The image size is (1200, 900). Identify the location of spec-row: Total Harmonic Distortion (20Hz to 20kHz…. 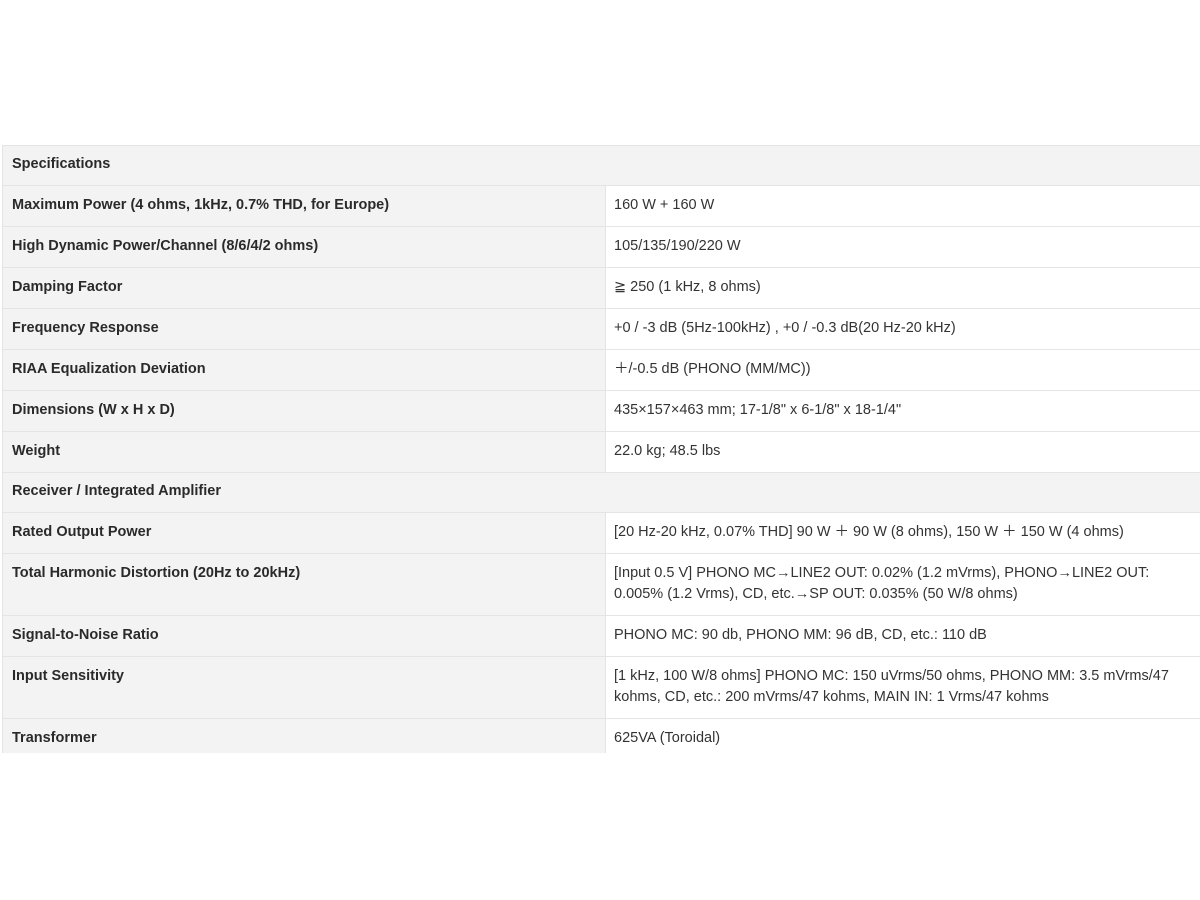
(601, 584).